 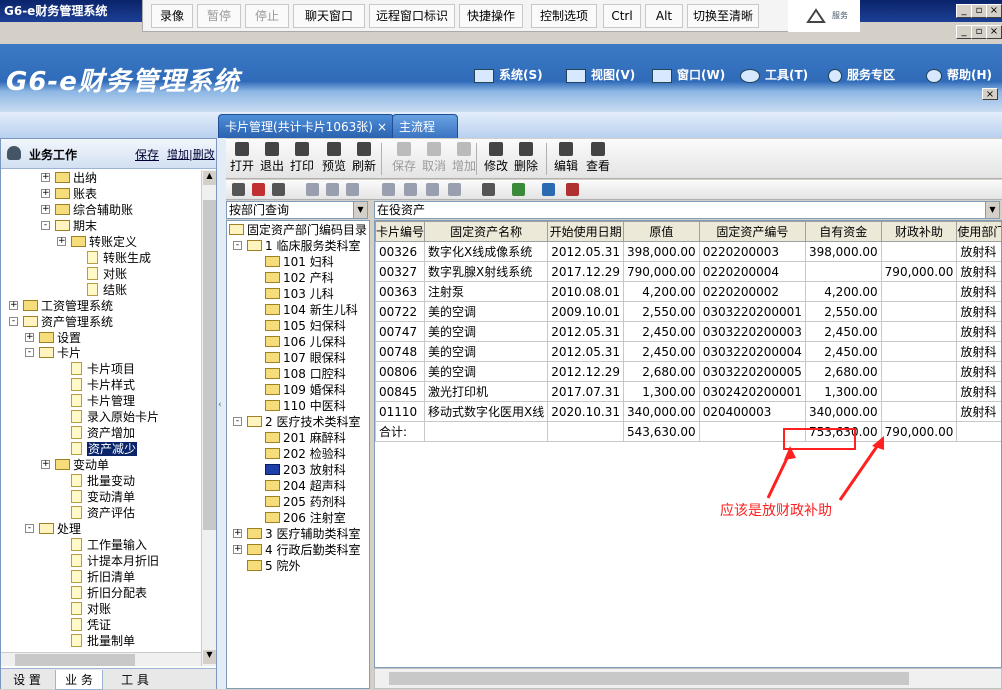 I want to click on dept-tree-item: +3 医疗辅助类科室, so click(x=303, y=534).